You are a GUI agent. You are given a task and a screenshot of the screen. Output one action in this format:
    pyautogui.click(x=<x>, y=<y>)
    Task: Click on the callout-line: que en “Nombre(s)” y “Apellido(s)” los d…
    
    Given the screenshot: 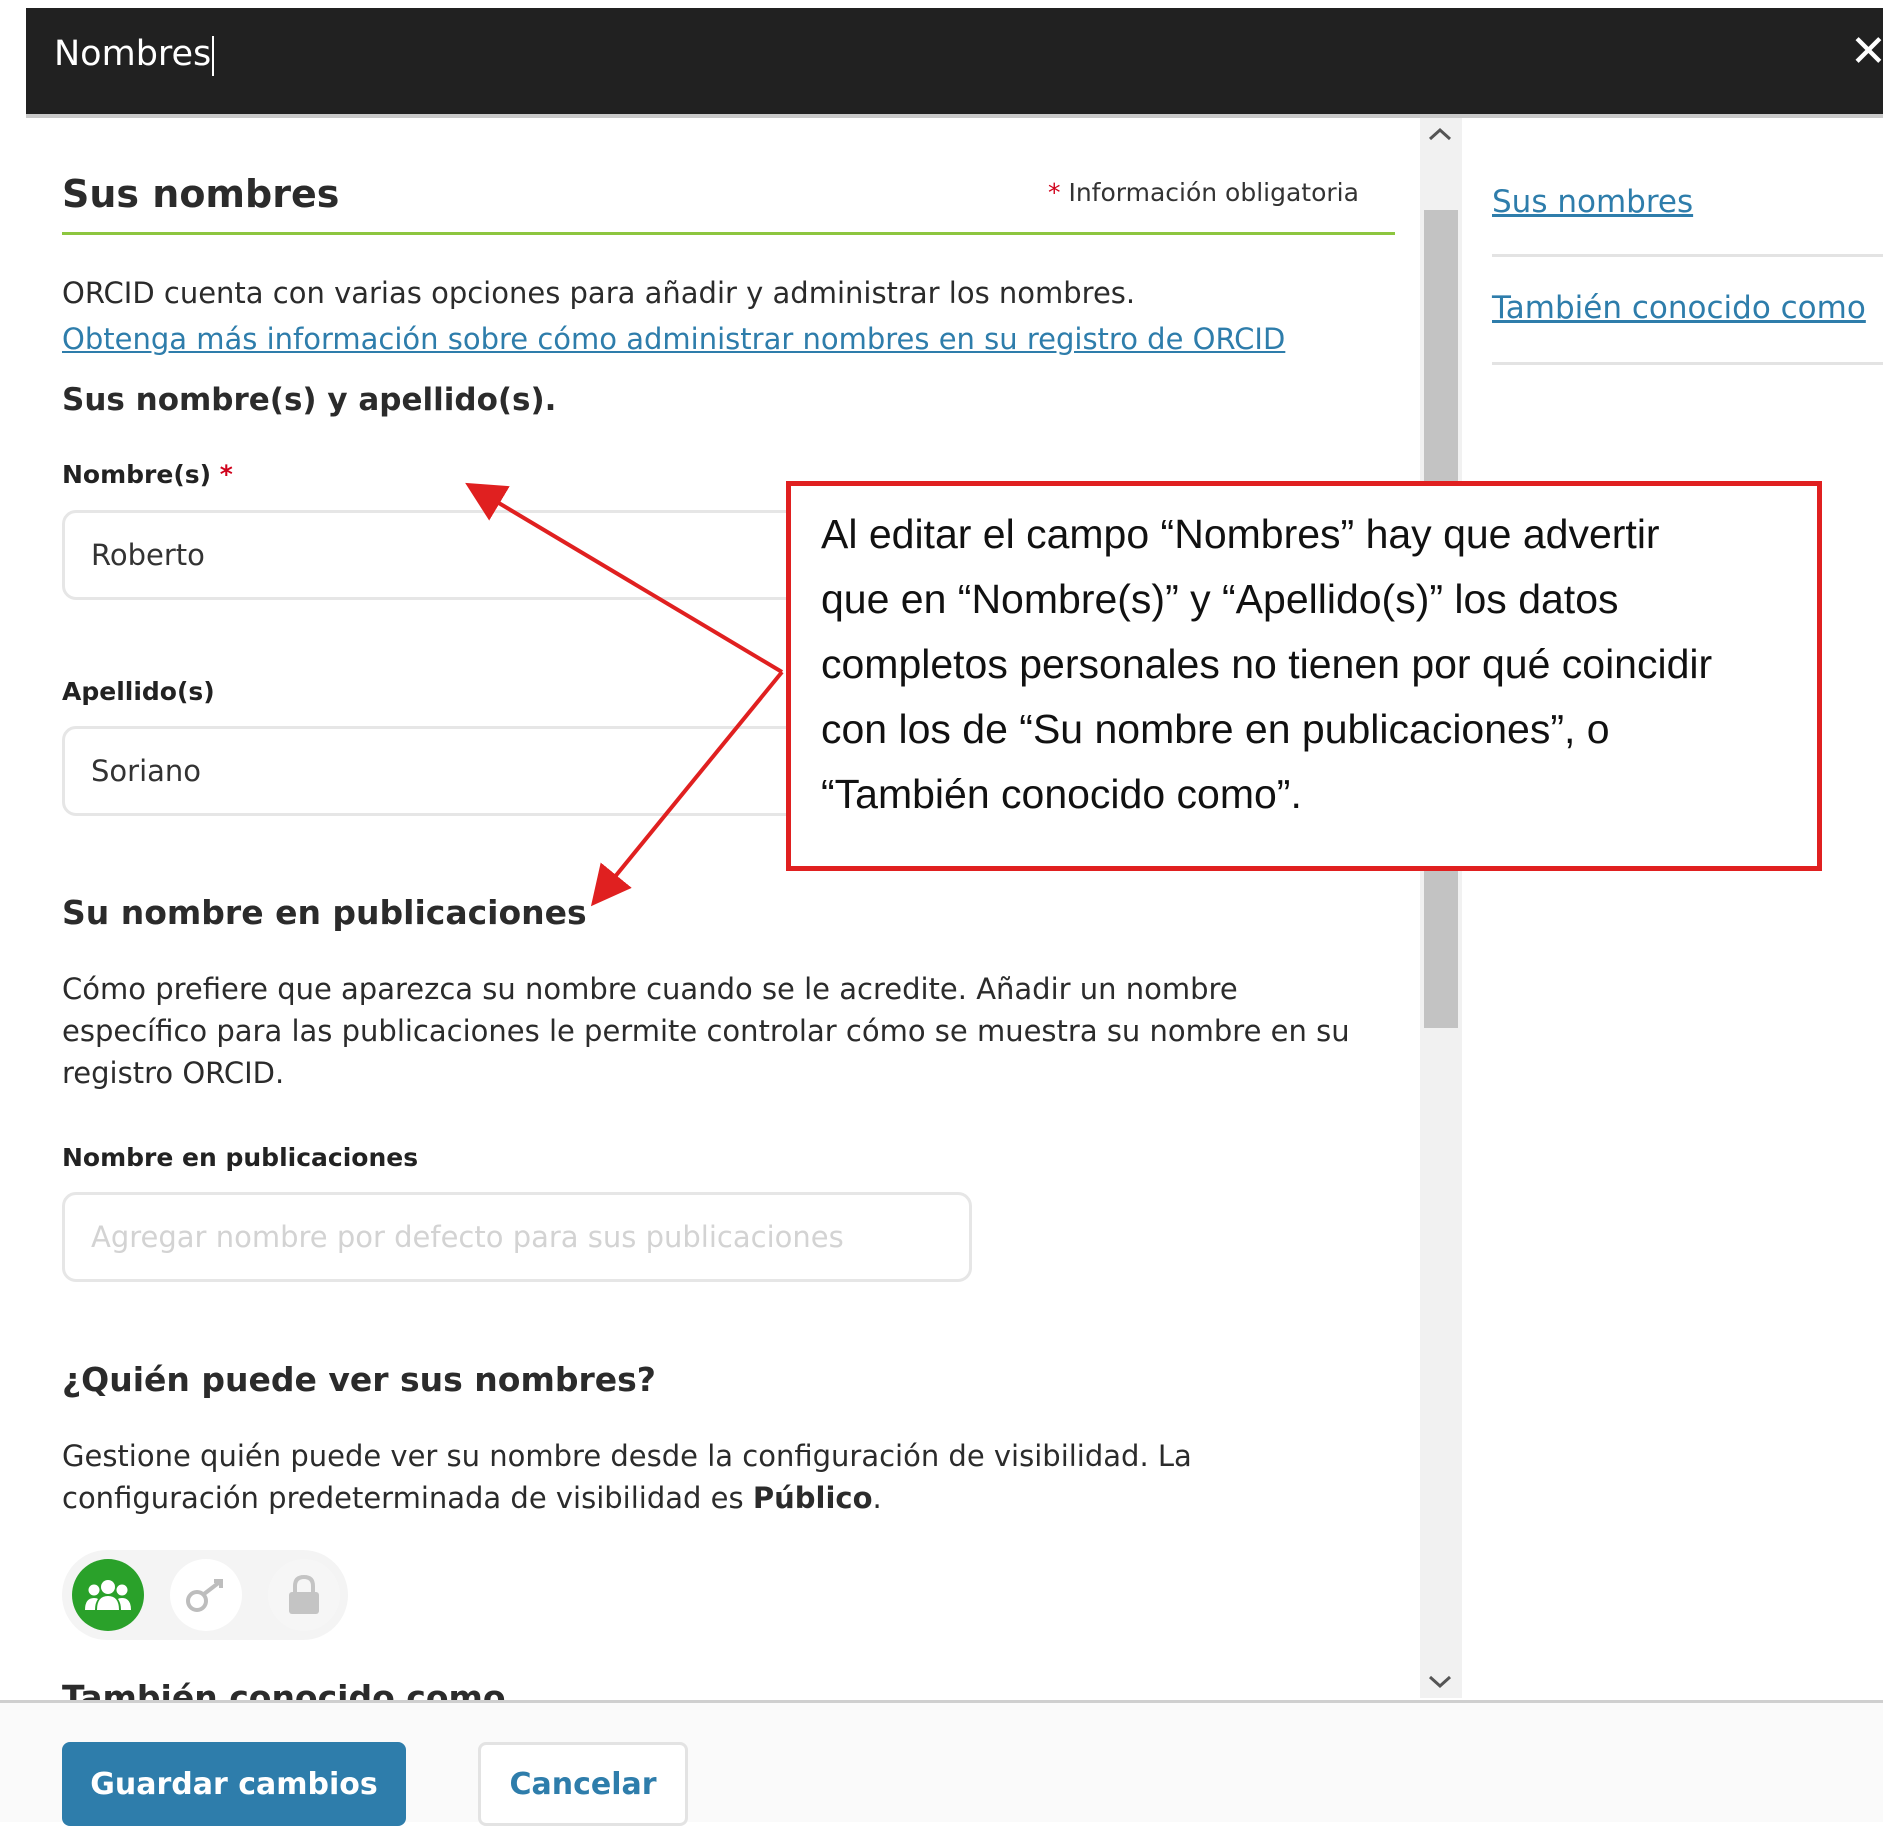 What is the action you would take?
    pyautogui.click(x=1220, y=599)
    